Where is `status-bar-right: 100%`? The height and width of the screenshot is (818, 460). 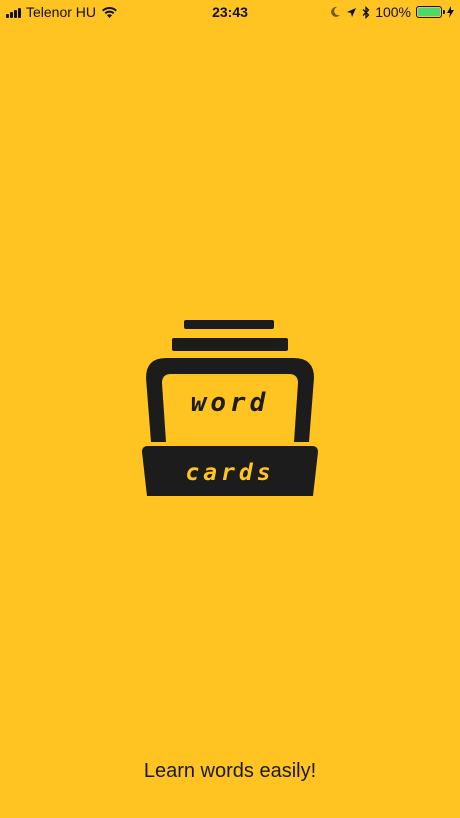 status-bar-right: 100% is located at coordinates (392, 12).